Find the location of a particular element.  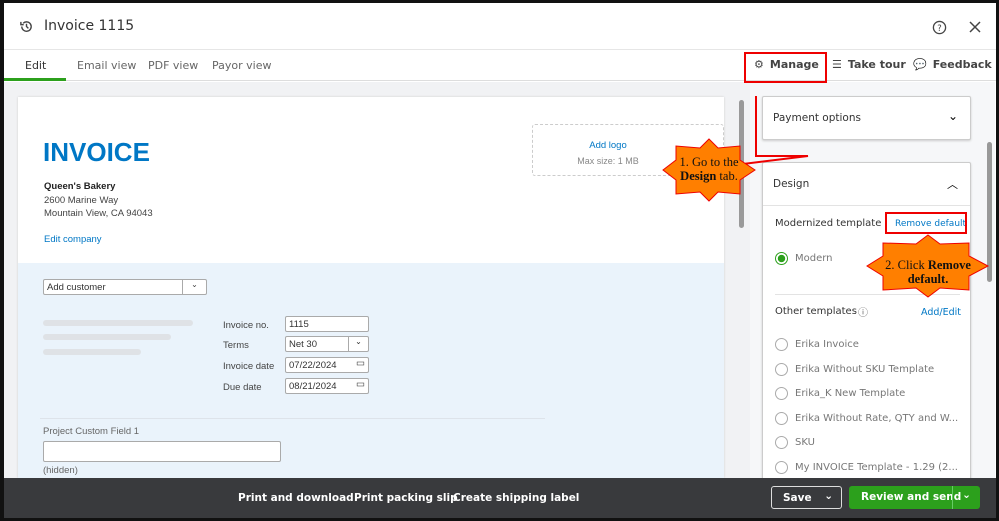

invoice-heading: INVOICE is located at coordinates (96, 152).